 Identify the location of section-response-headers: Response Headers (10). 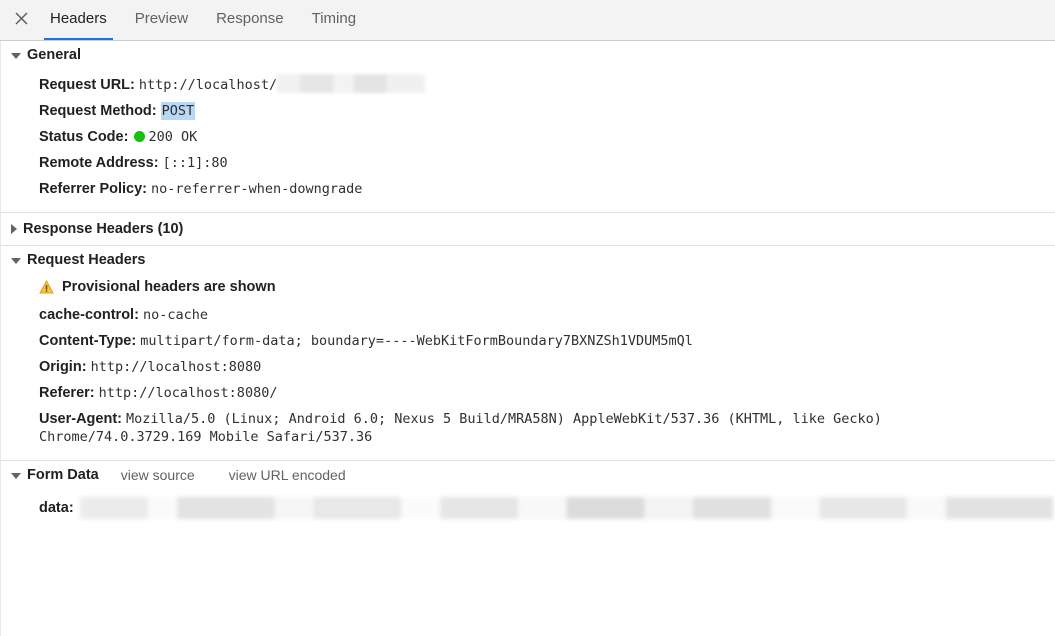
(528, 229).